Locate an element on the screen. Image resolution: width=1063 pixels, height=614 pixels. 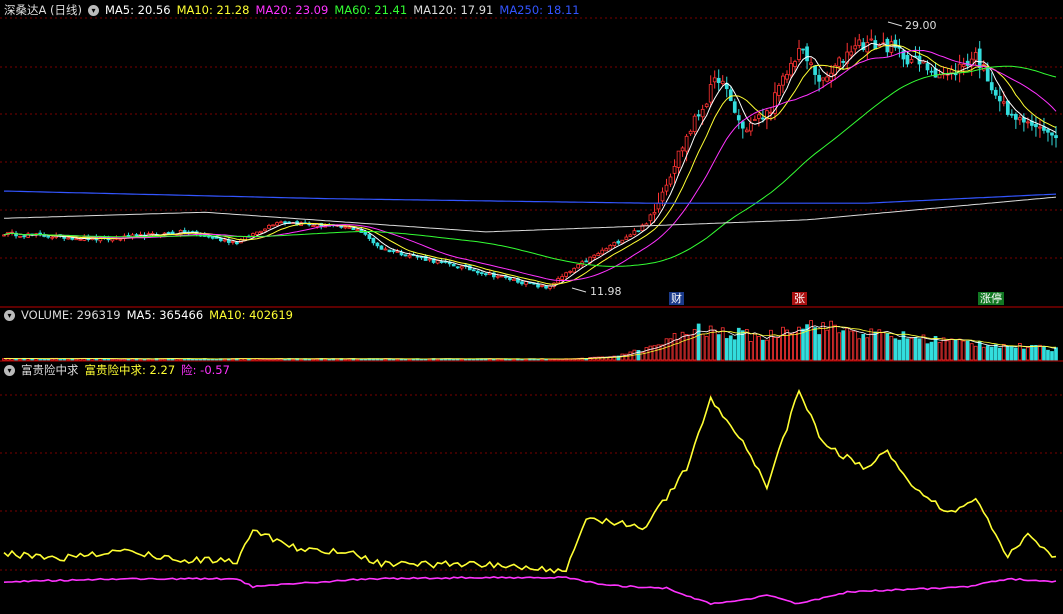
indicator-line-xian is located at coordinates (530, 590).